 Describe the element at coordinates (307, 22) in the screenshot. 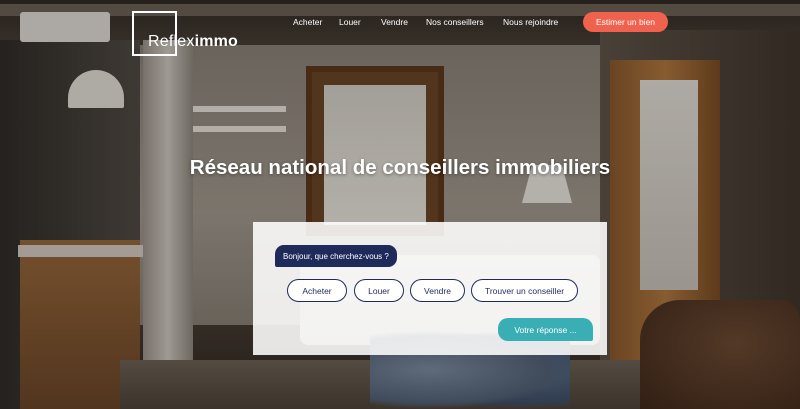

I see `nav-item-acheter: Acheter` at that location.